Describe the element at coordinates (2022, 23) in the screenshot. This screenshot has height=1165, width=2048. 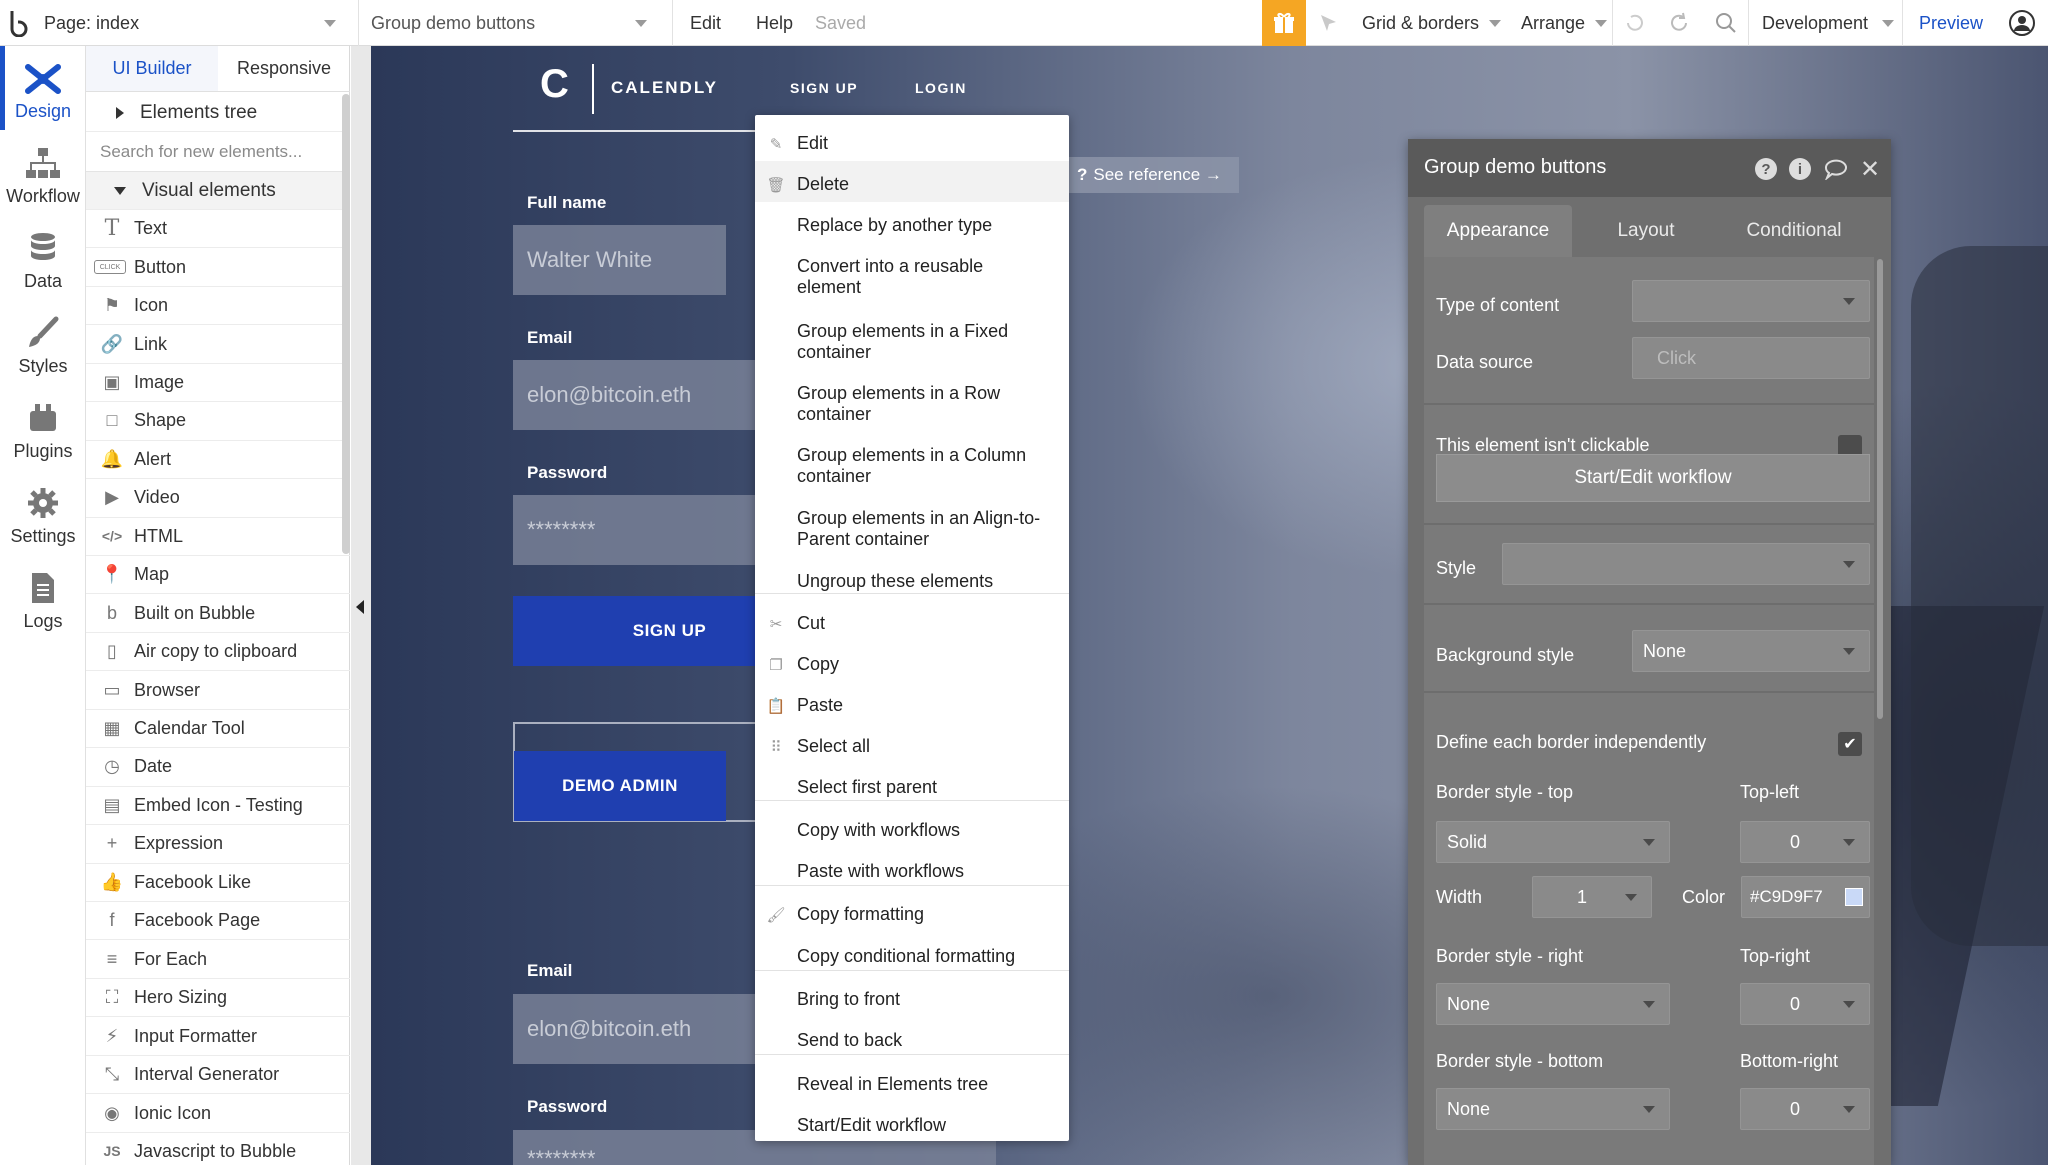
I see `avatar` at that location.